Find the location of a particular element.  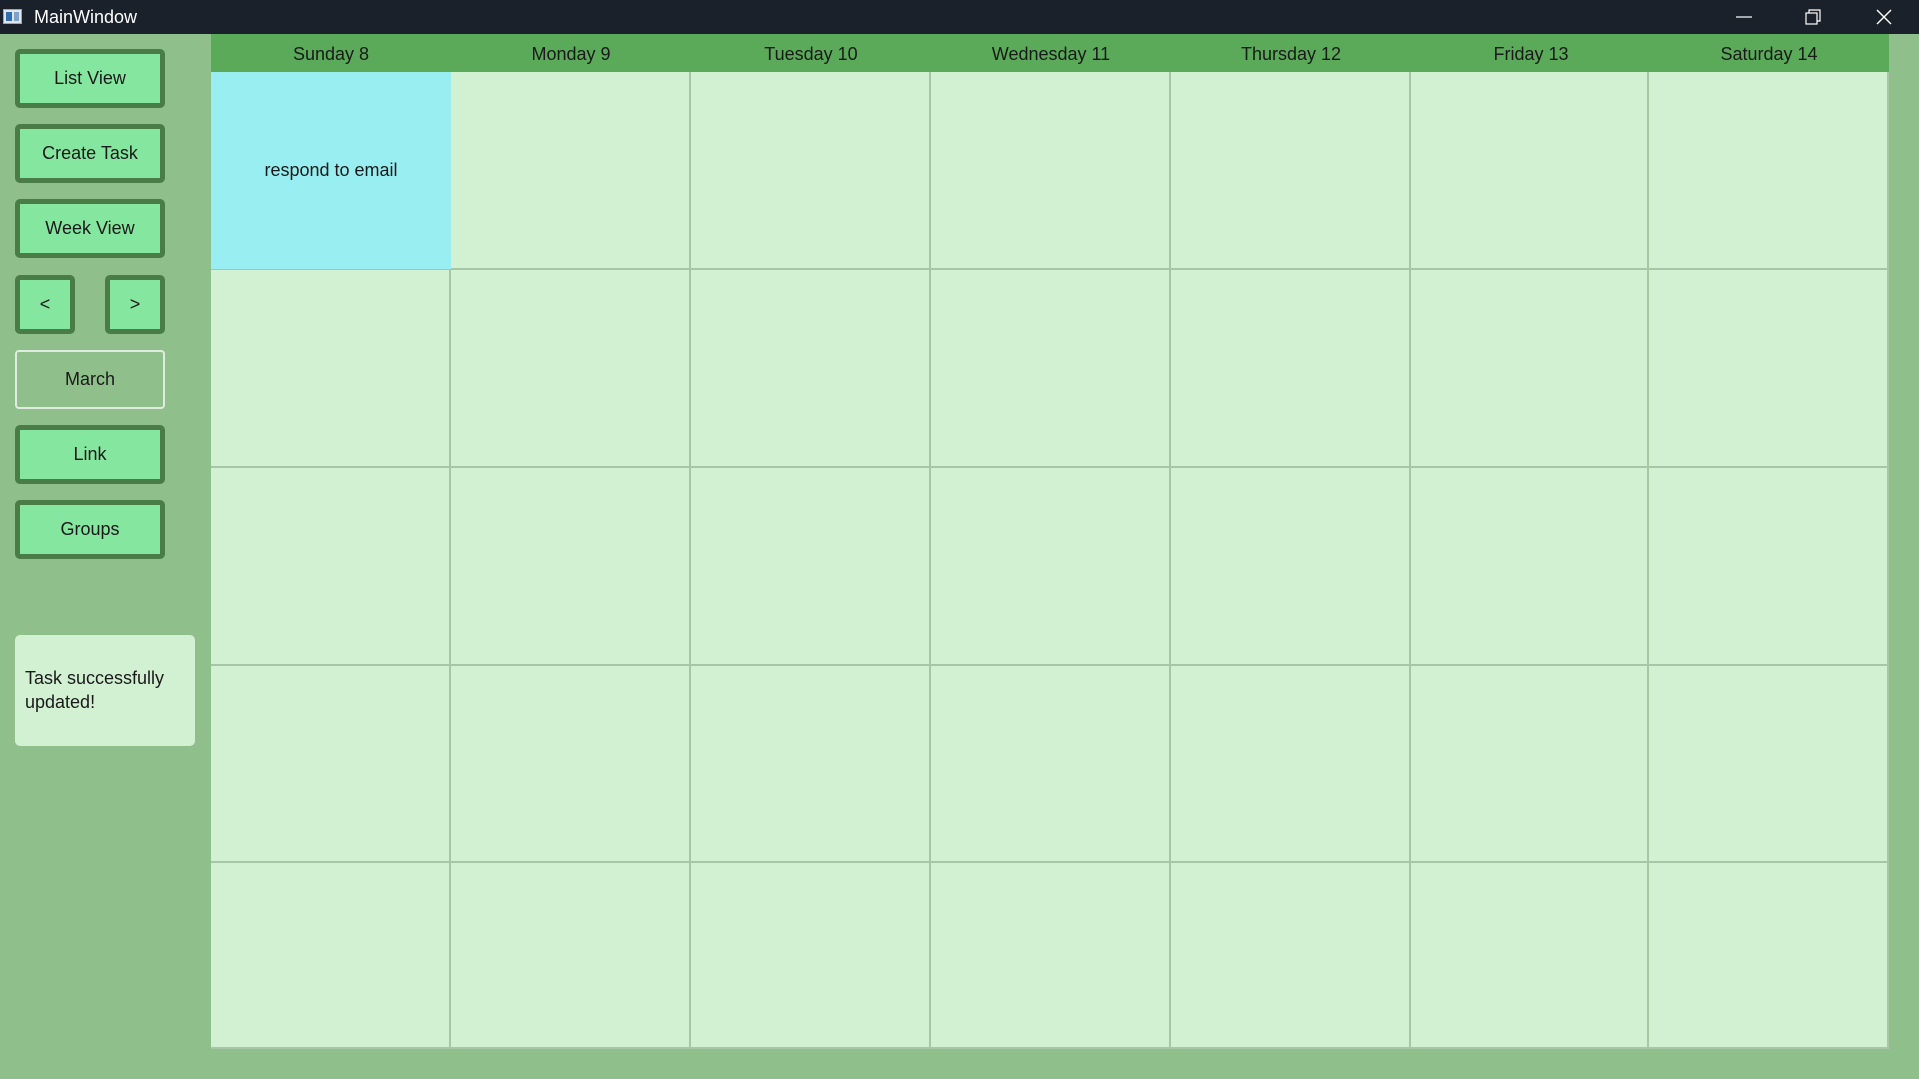

minimize-icon is located at coordinates (1744, 17).